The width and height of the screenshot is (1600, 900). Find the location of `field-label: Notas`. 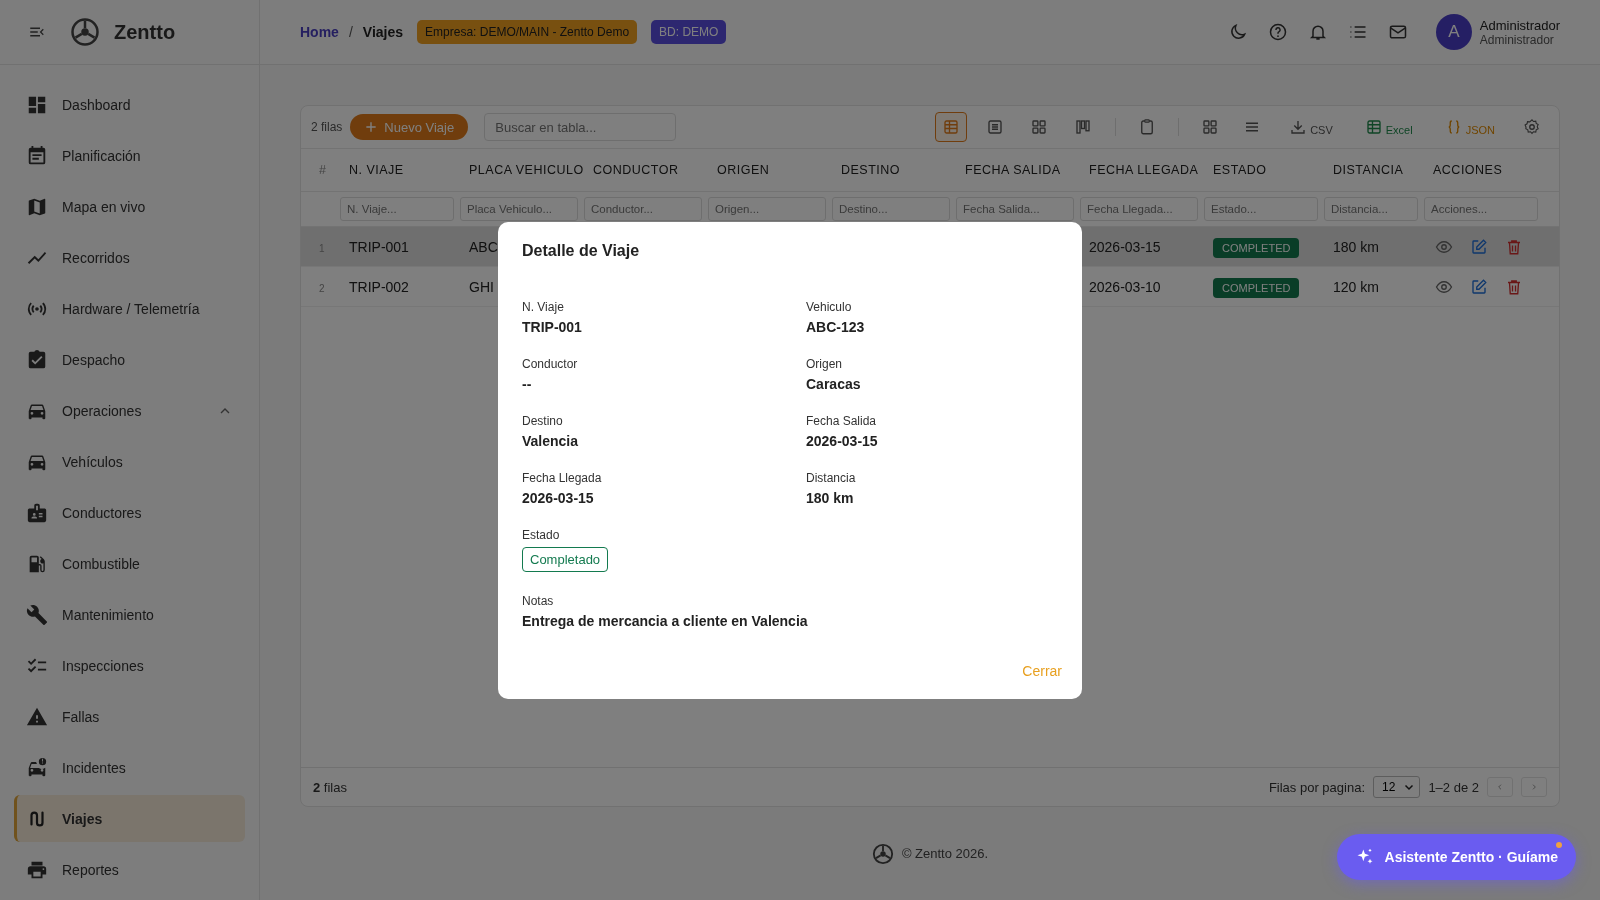

field-label: Notas is located at coordinates (538, 601).